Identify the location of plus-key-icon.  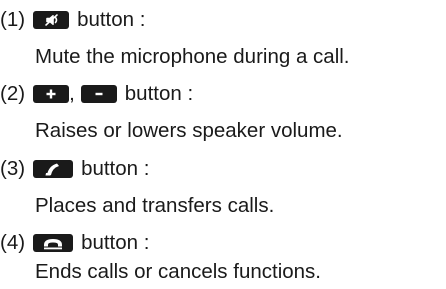
(51, 94).